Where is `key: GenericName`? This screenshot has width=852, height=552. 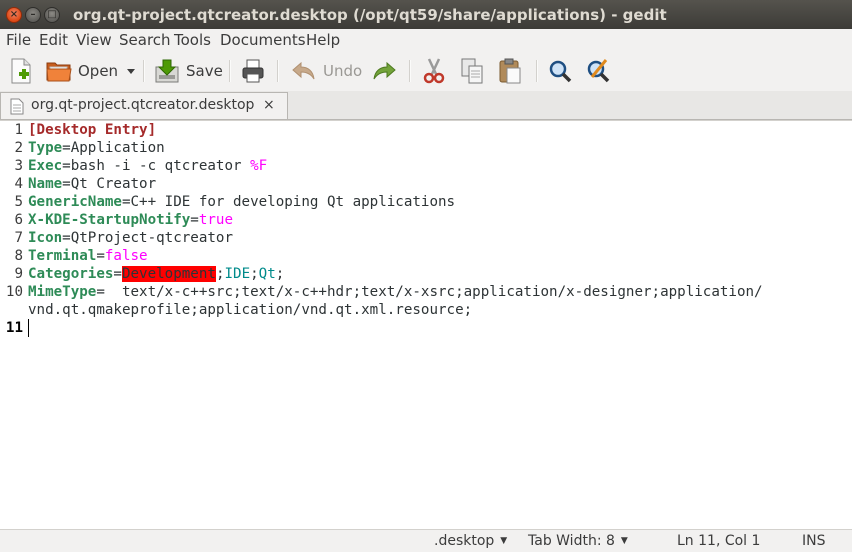
key: GenericName is located at coordinates (75, 202).